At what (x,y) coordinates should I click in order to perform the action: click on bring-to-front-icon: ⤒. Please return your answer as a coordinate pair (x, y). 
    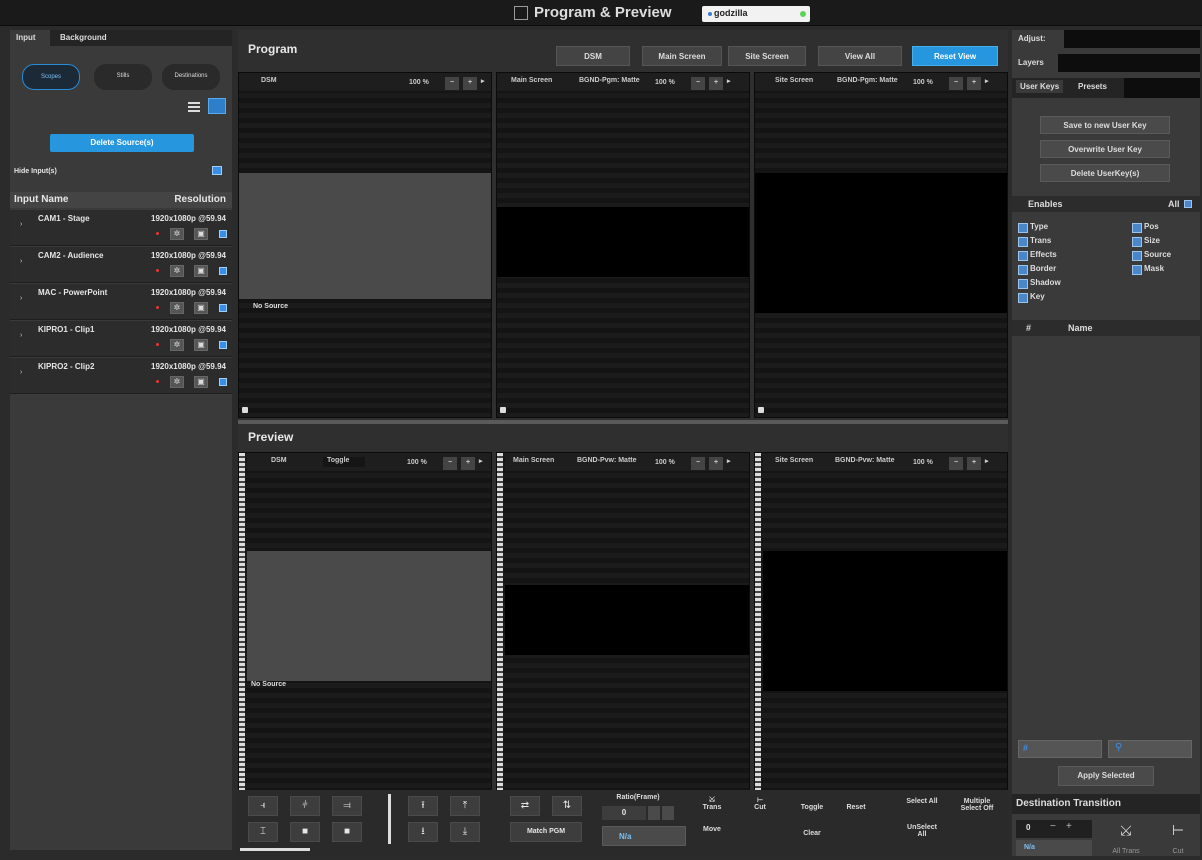
    Looking at the image, I should click on (465, 806).